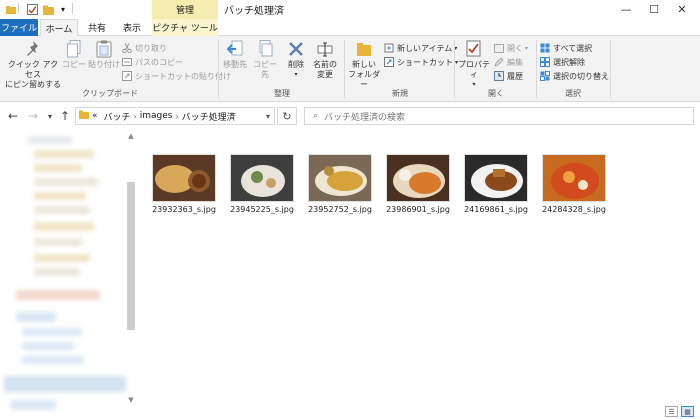 The height and width of the screenshot is (419, 700). Describe the element at coordinates (33, 49) in the screenshot. I see `pin-icon` at that location.